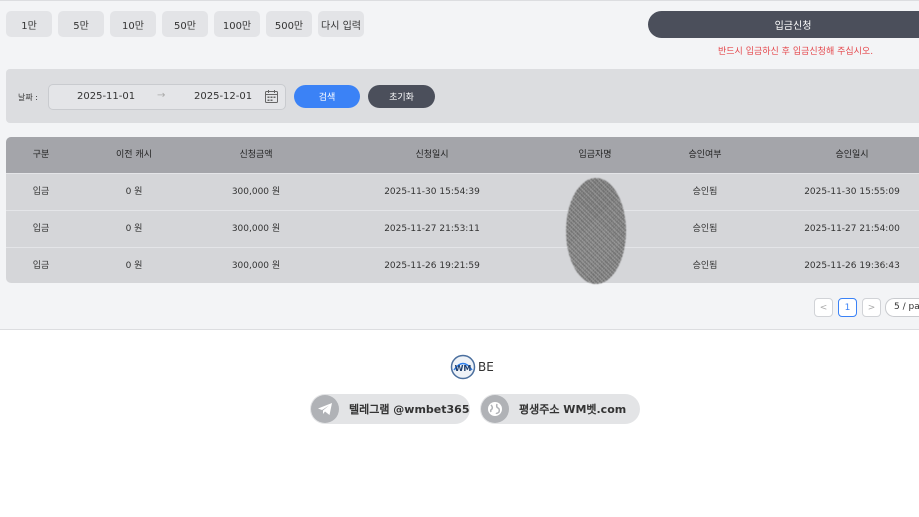 The width and height of the screenshot is (919, 517). I want to click on header-requested-at: 신청일시, so click(432, 155).